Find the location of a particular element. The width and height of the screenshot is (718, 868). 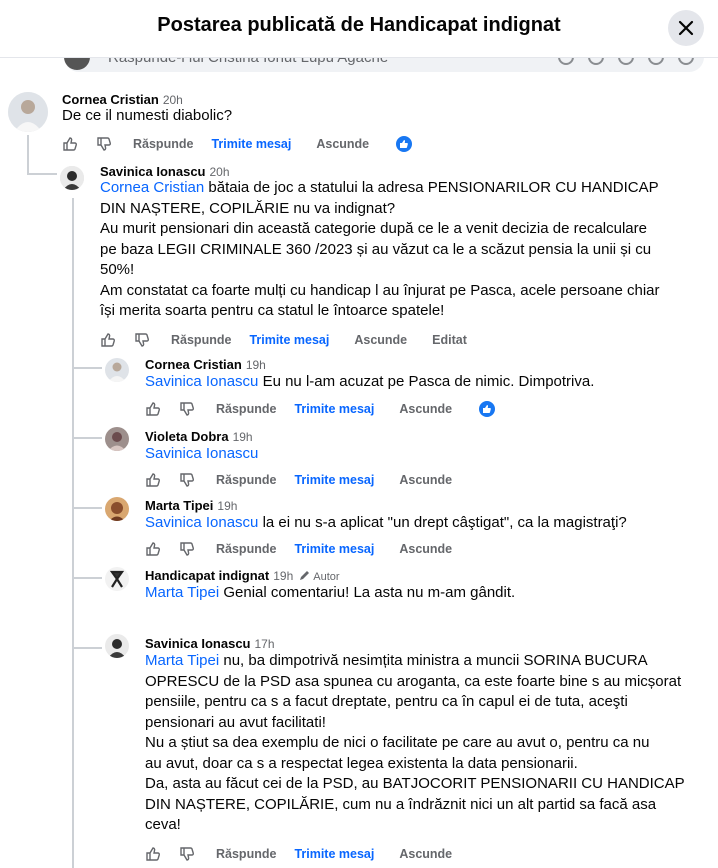

comment-author: Violeta Dobra 19h is located at coordinates (199, 436).